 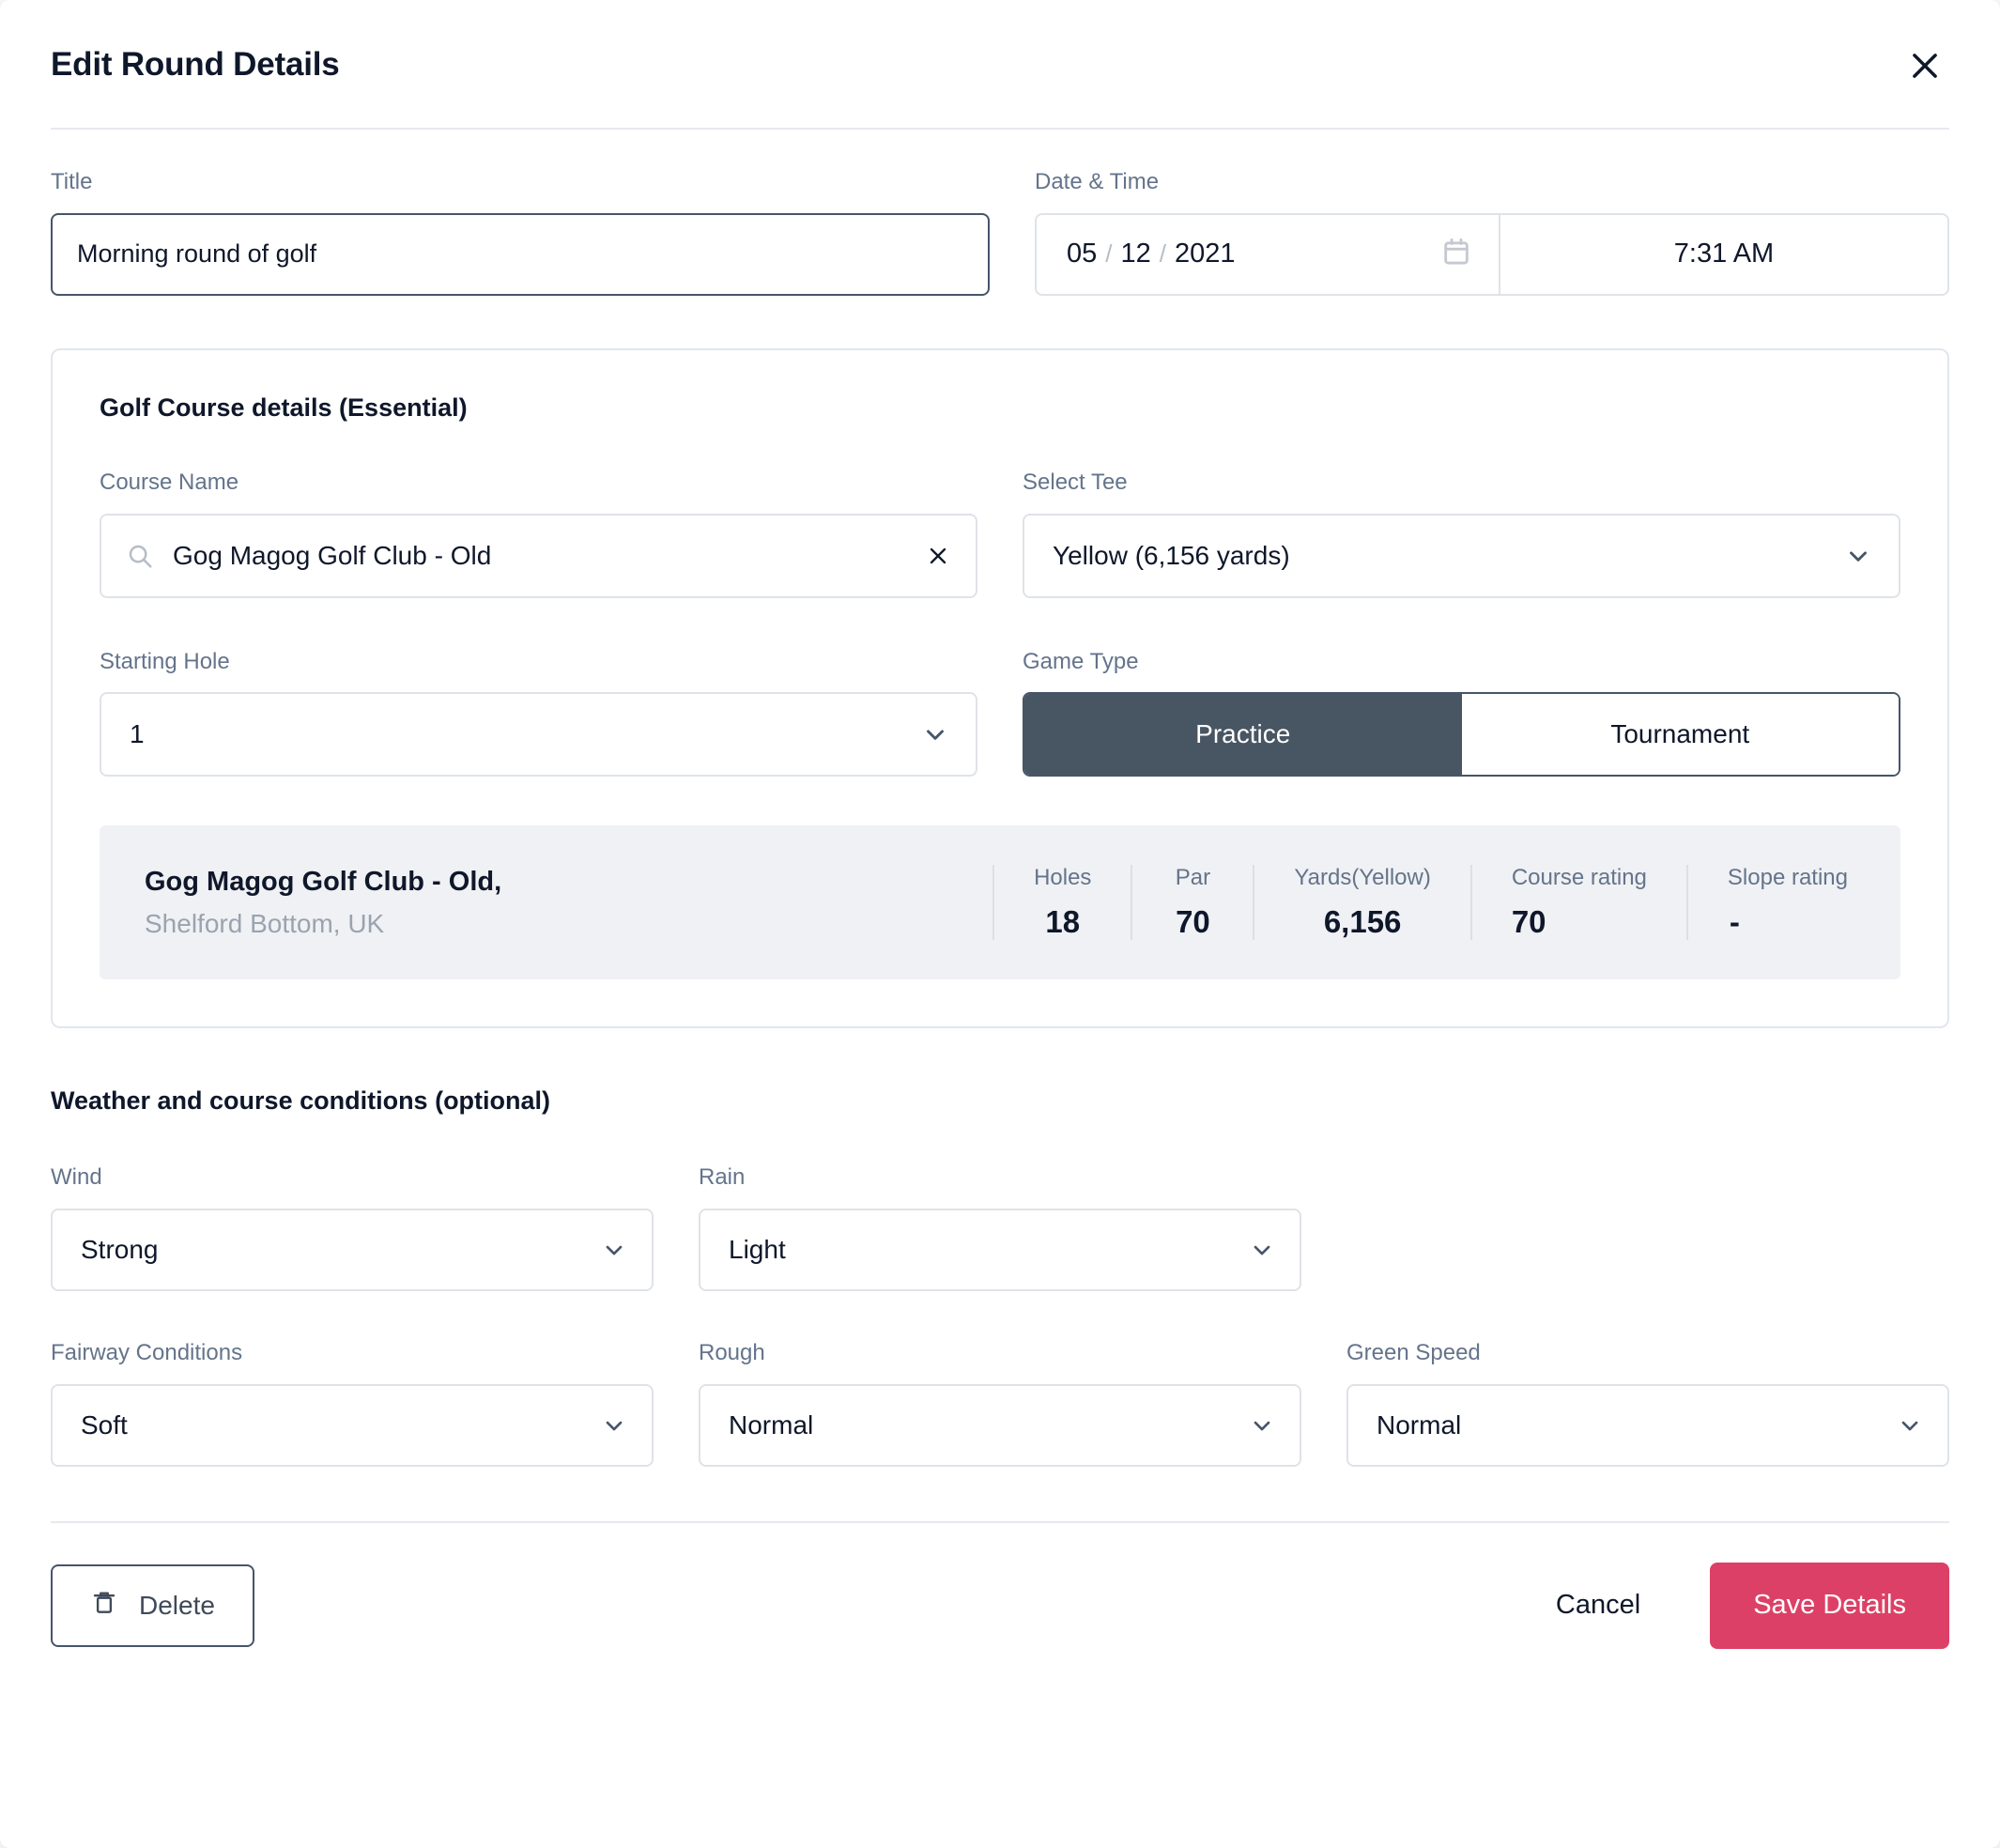 I want to click on rain-group: Rain Light, so click(x=1000, y=1228).